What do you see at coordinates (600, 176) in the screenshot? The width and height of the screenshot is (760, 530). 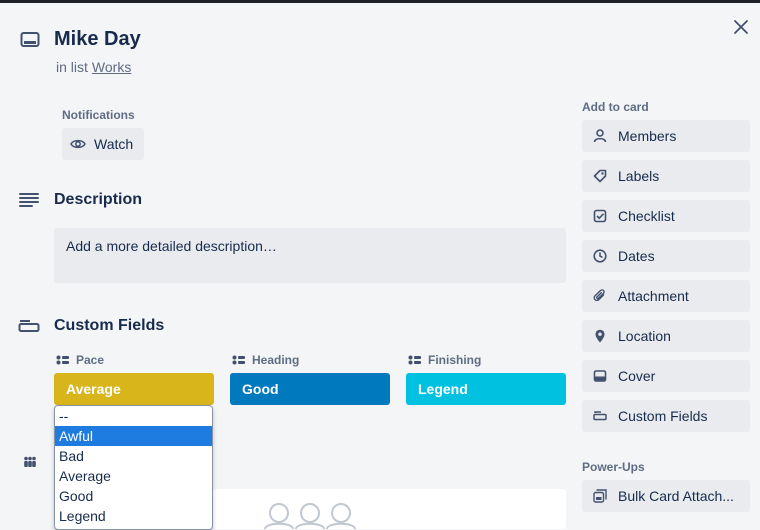 I see `tag-icon` at bounding box center [600, 176].